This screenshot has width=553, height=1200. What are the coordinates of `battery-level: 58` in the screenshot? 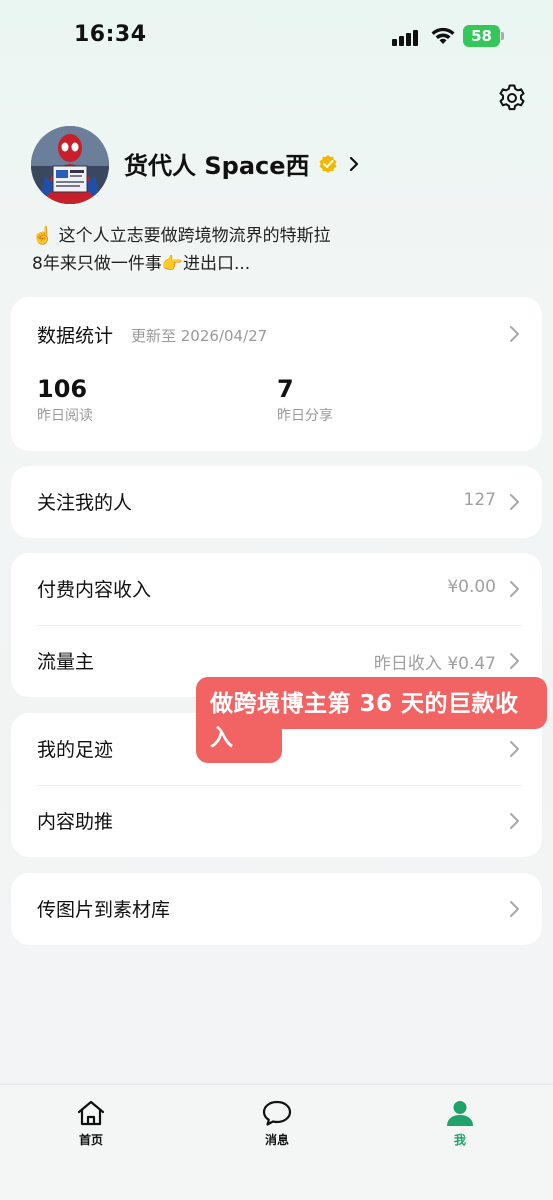 It's located at (481, 36).